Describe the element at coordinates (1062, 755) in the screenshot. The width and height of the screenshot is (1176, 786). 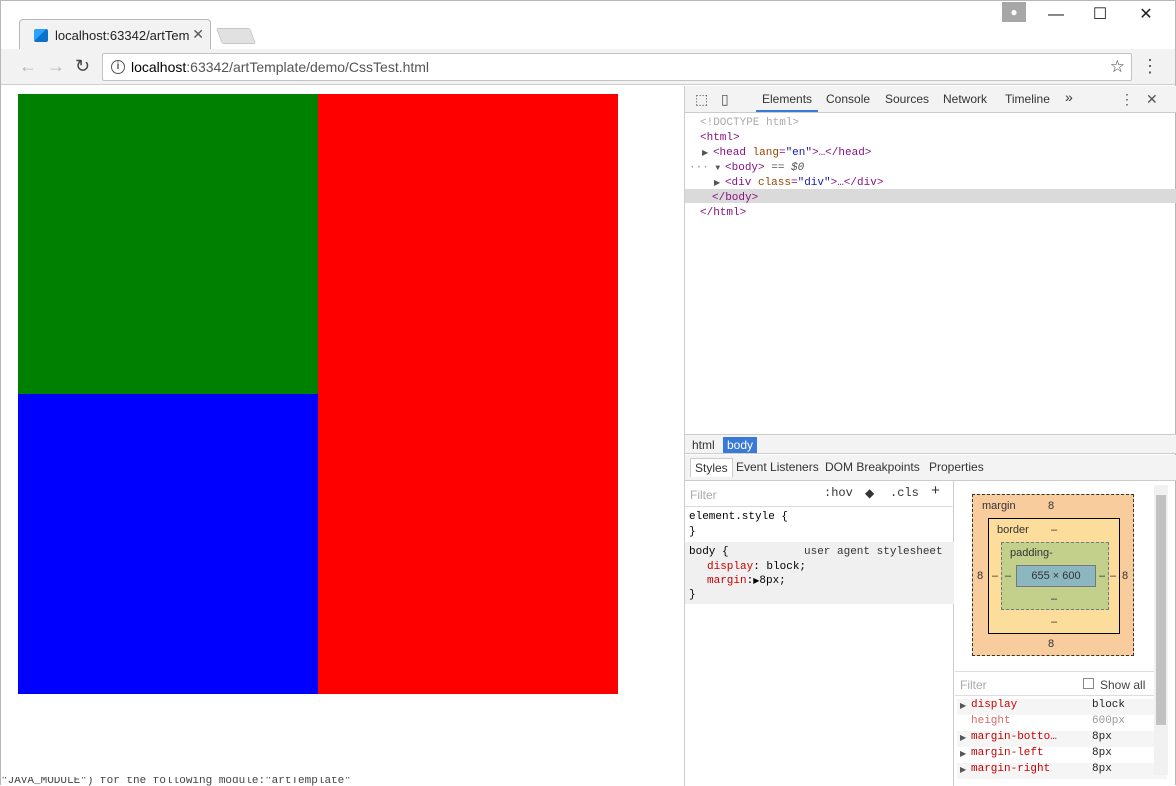
I see `computed-prop-margin-left: ▶ margin-left 8px` at that location.